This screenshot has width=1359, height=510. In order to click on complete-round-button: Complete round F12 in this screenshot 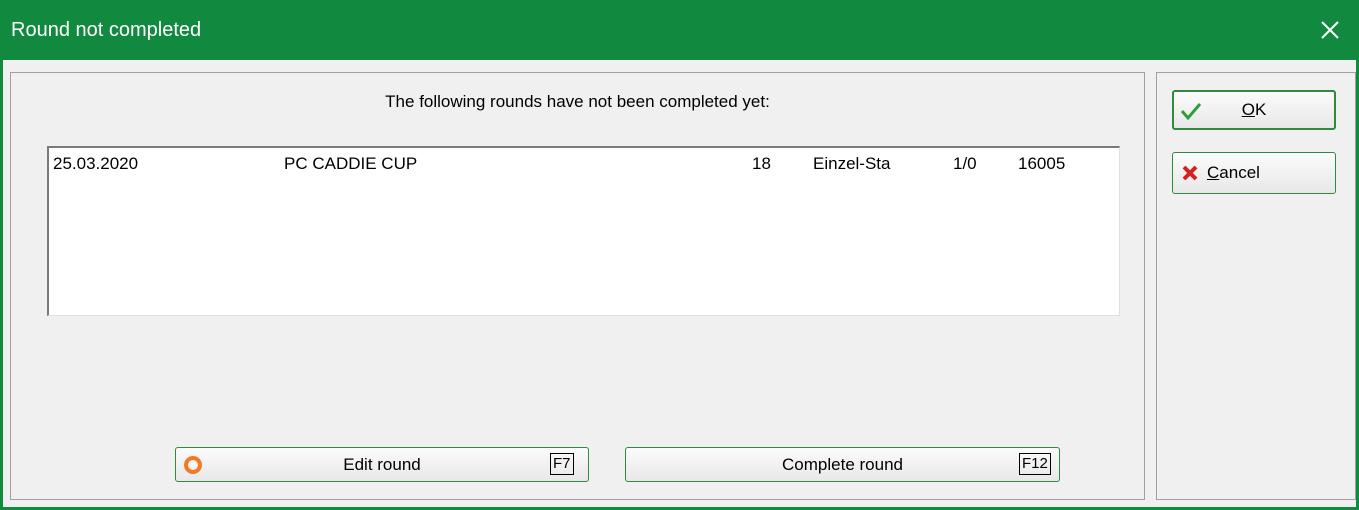, I will do `click(842, 464)`.